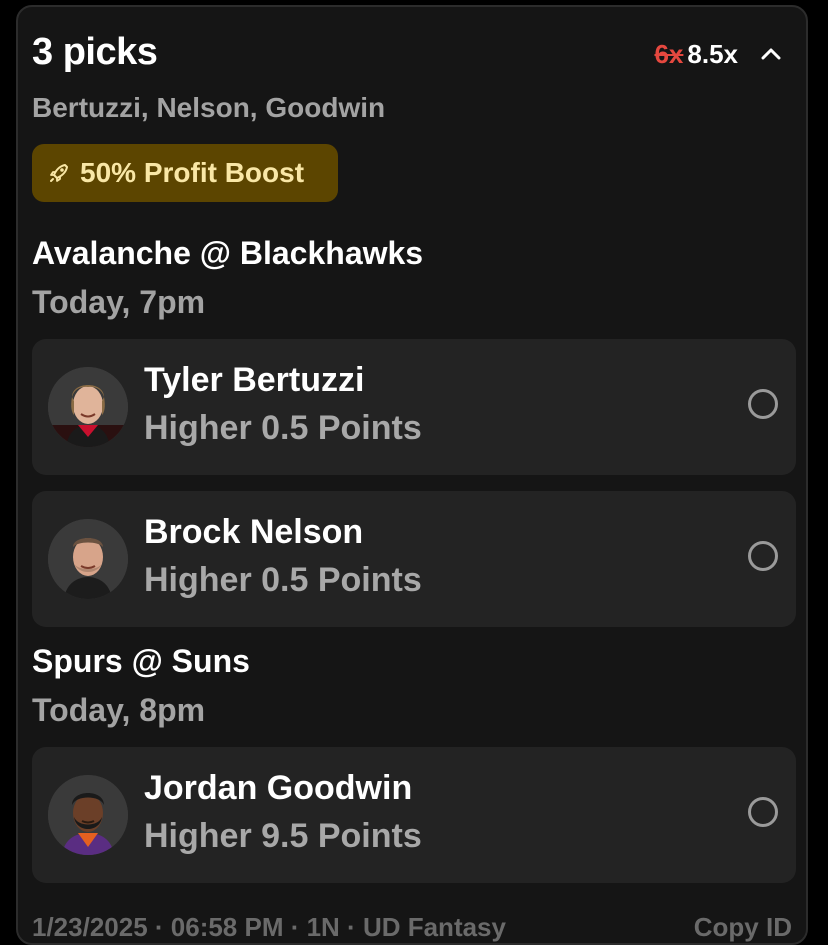  Describe the element at coordinates (141, 661) in the screenshot. I see `game-matchup-title: Spurs @ Suns` at that location.